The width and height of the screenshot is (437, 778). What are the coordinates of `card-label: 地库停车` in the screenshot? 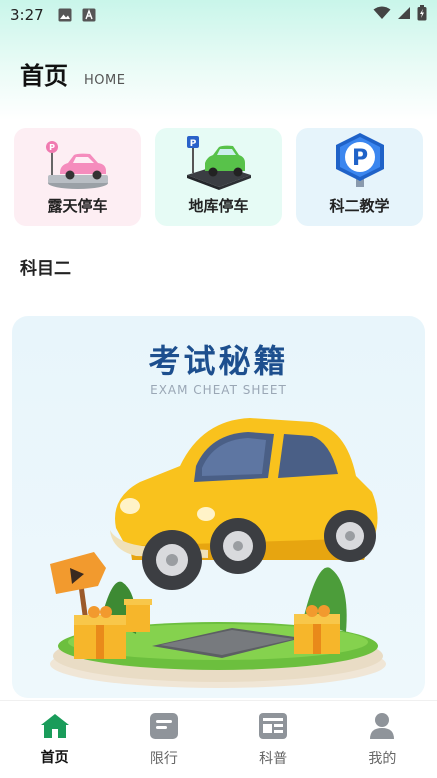 It's located at (218, 206).